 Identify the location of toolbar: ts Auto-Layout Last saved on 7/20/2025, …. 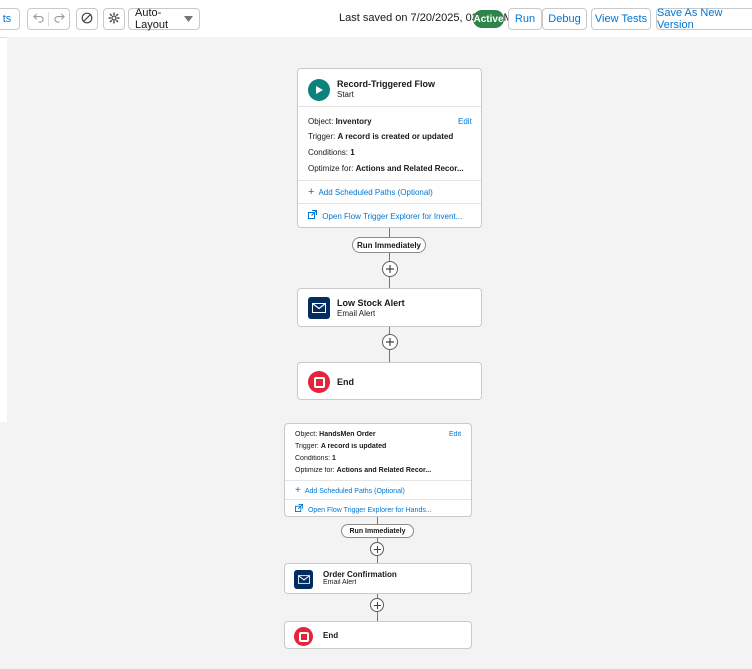
(376, 19).